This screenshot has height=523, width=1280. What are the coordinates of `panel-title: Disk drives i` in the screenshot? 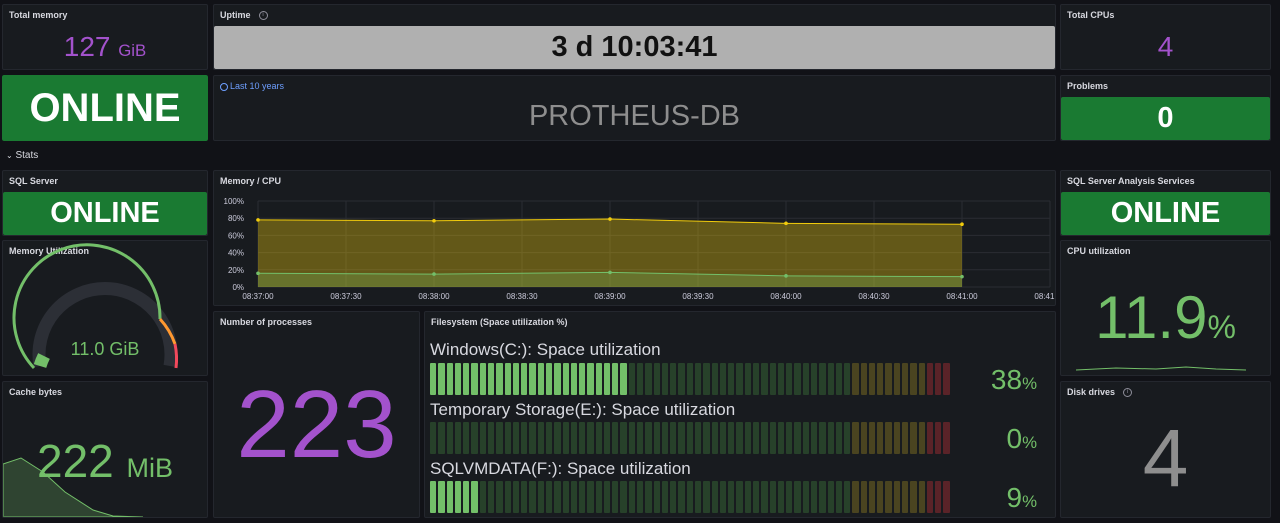 It's located at (1100, 392).